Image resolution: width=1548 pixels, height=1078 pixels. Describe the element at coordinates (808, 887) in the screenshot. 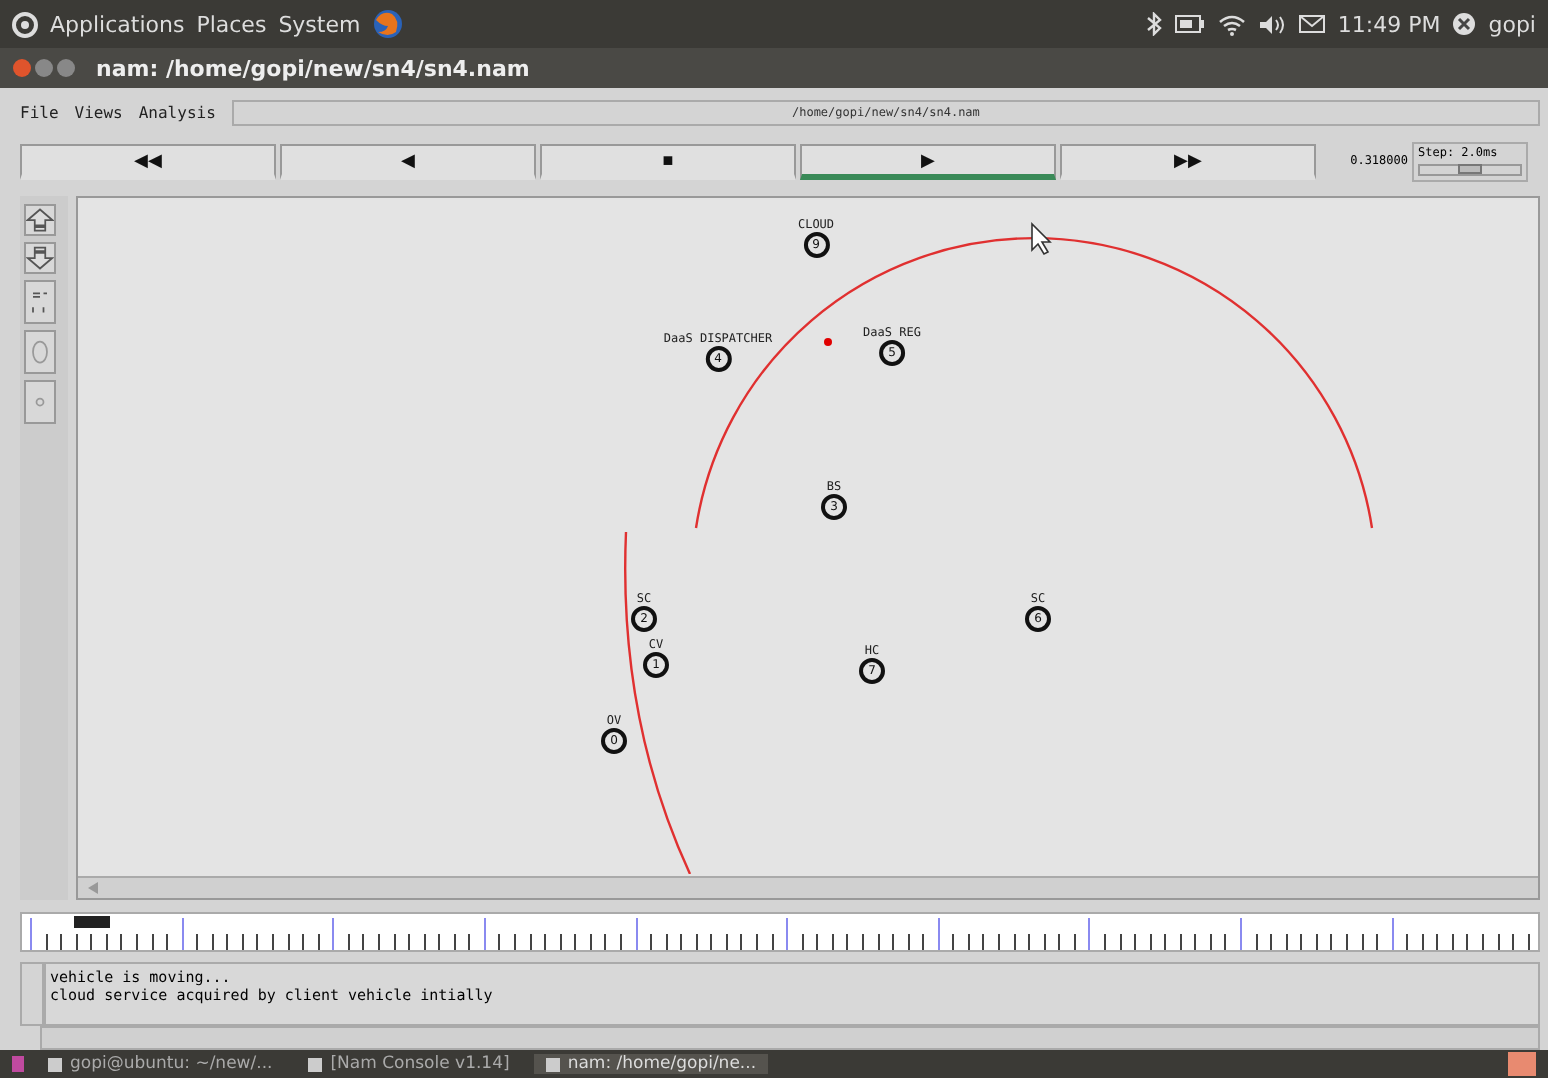

I see `horizontal-scrollbar` at that location.